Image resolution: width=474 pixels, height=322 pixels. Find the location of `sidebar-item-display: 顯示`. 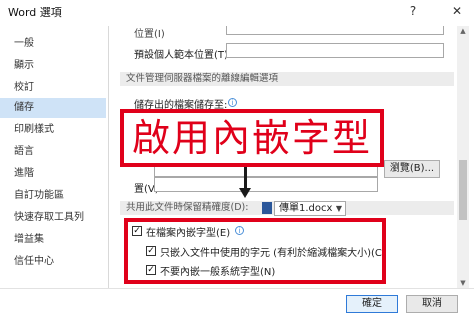

sidebar-item-display: 顯示 is located at coordinates (53, 66).